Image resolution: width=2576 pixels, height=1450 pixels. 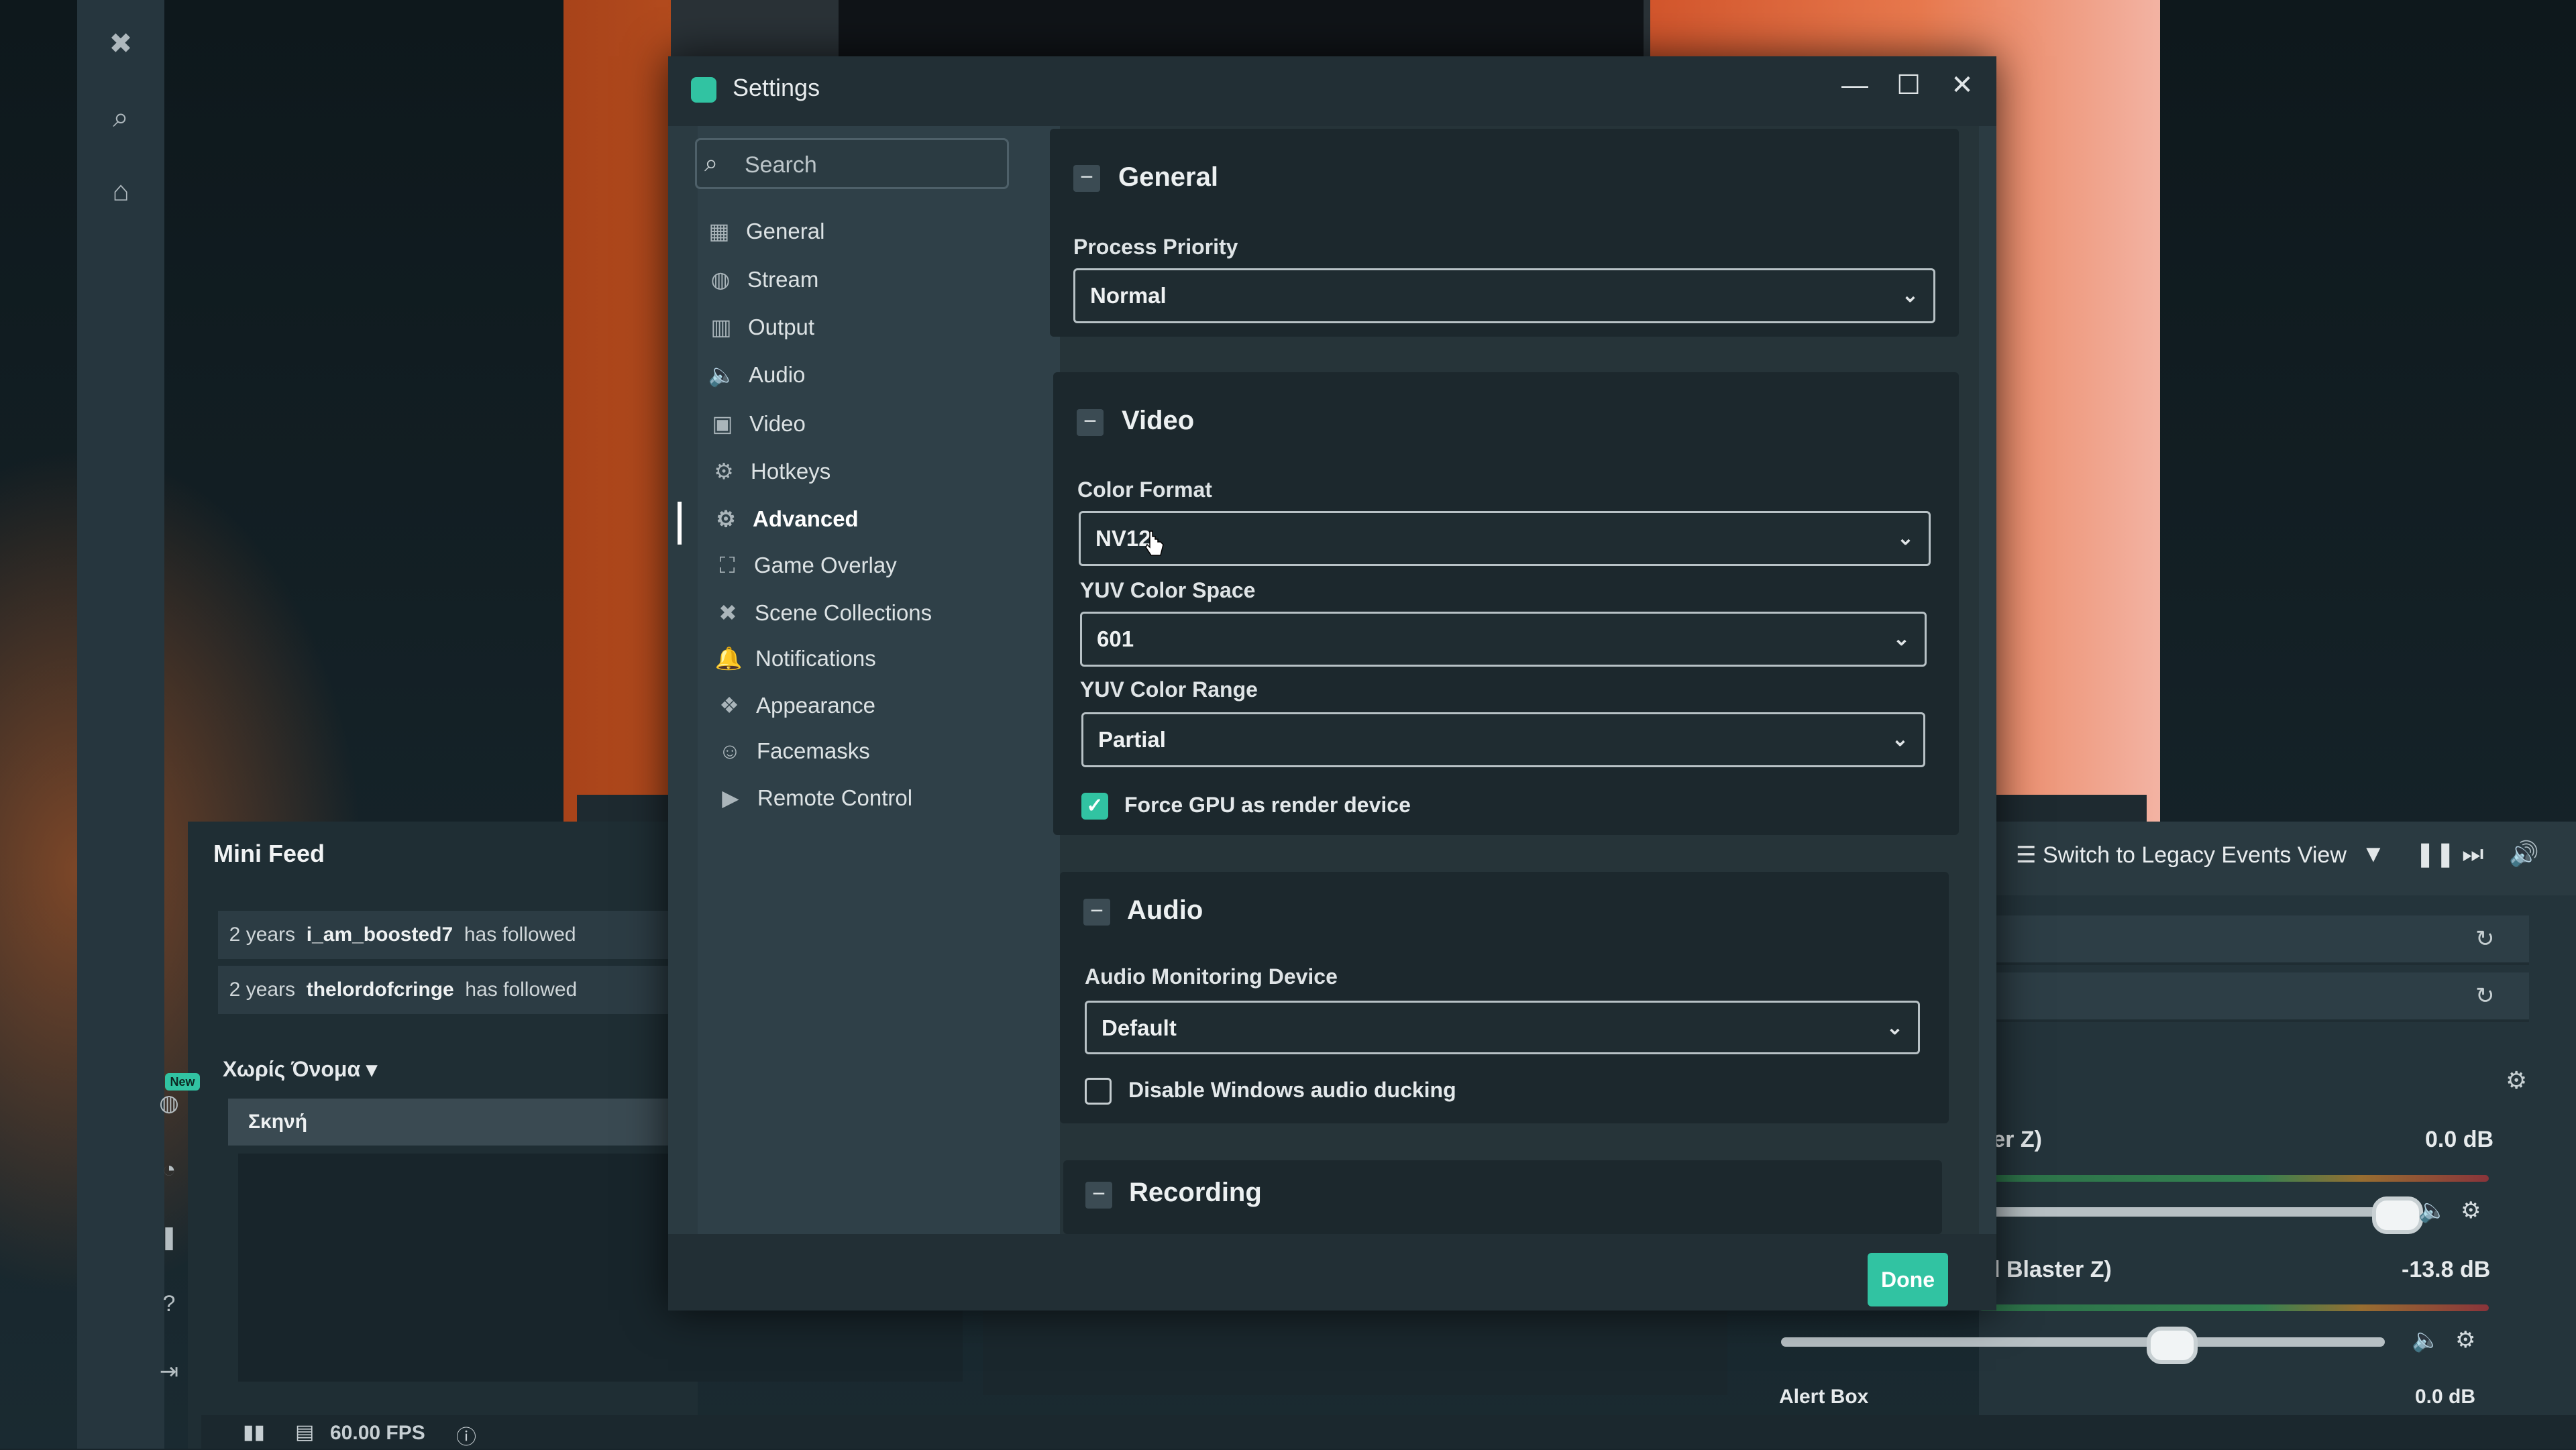 I want to click on sidebar-item-label: Game Overlay, so click(x=825, y=565).